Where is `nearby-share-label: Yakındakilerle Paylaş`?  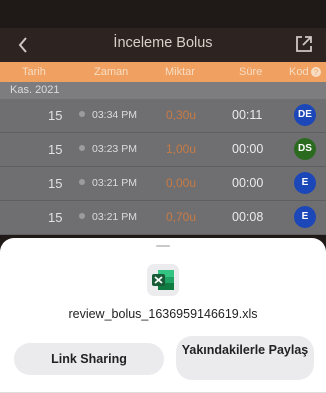 nearby-share-label: Yakındakilerle Paylaş is located at coordinates (245, 350).